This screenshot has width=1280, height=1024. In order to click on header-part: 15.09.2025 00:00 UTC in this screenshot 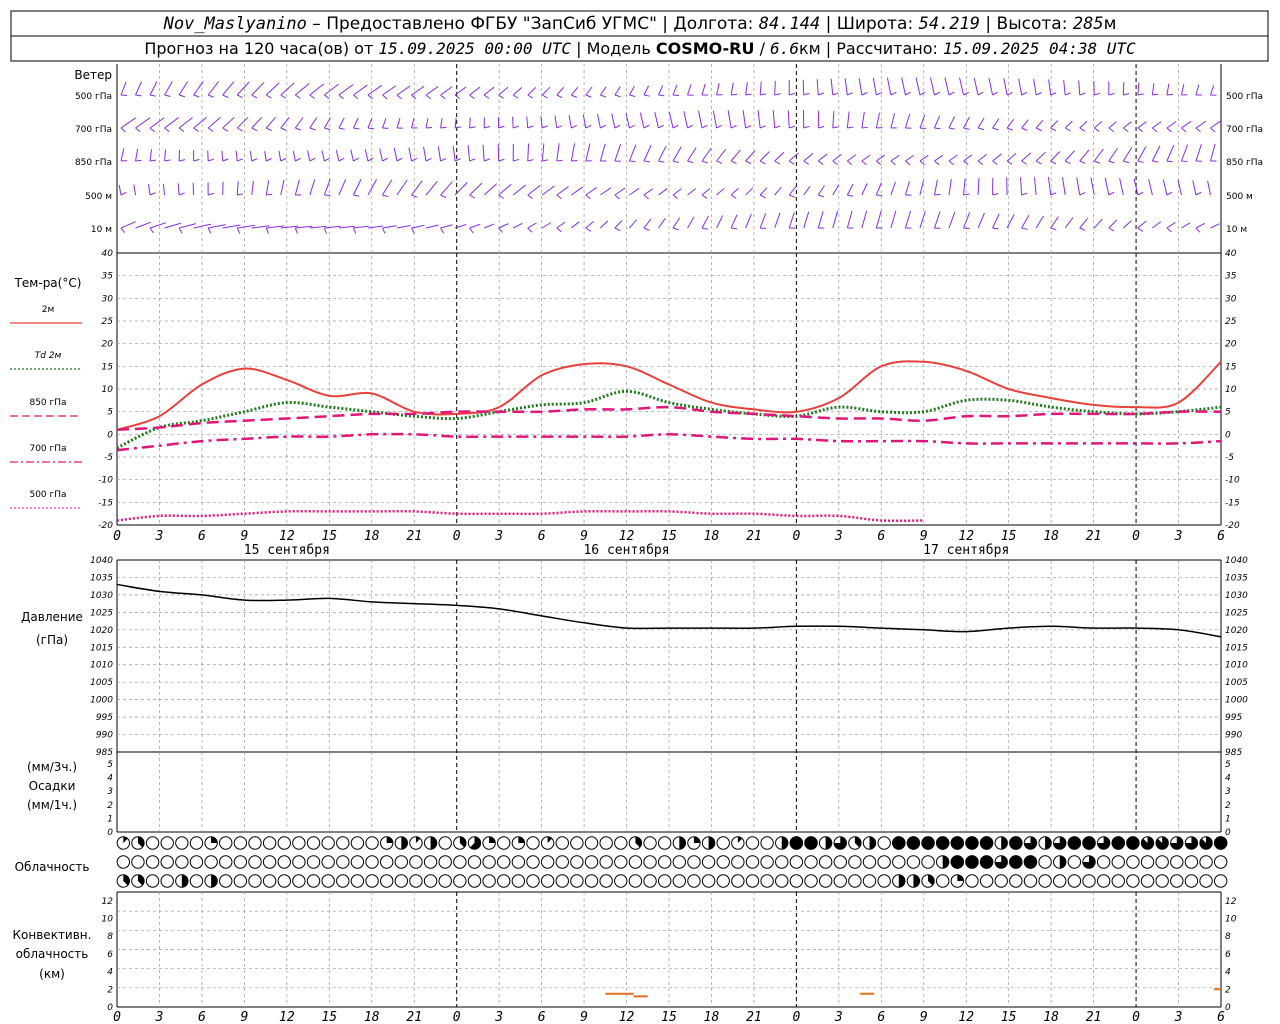, I will do `click(474, 48)`.